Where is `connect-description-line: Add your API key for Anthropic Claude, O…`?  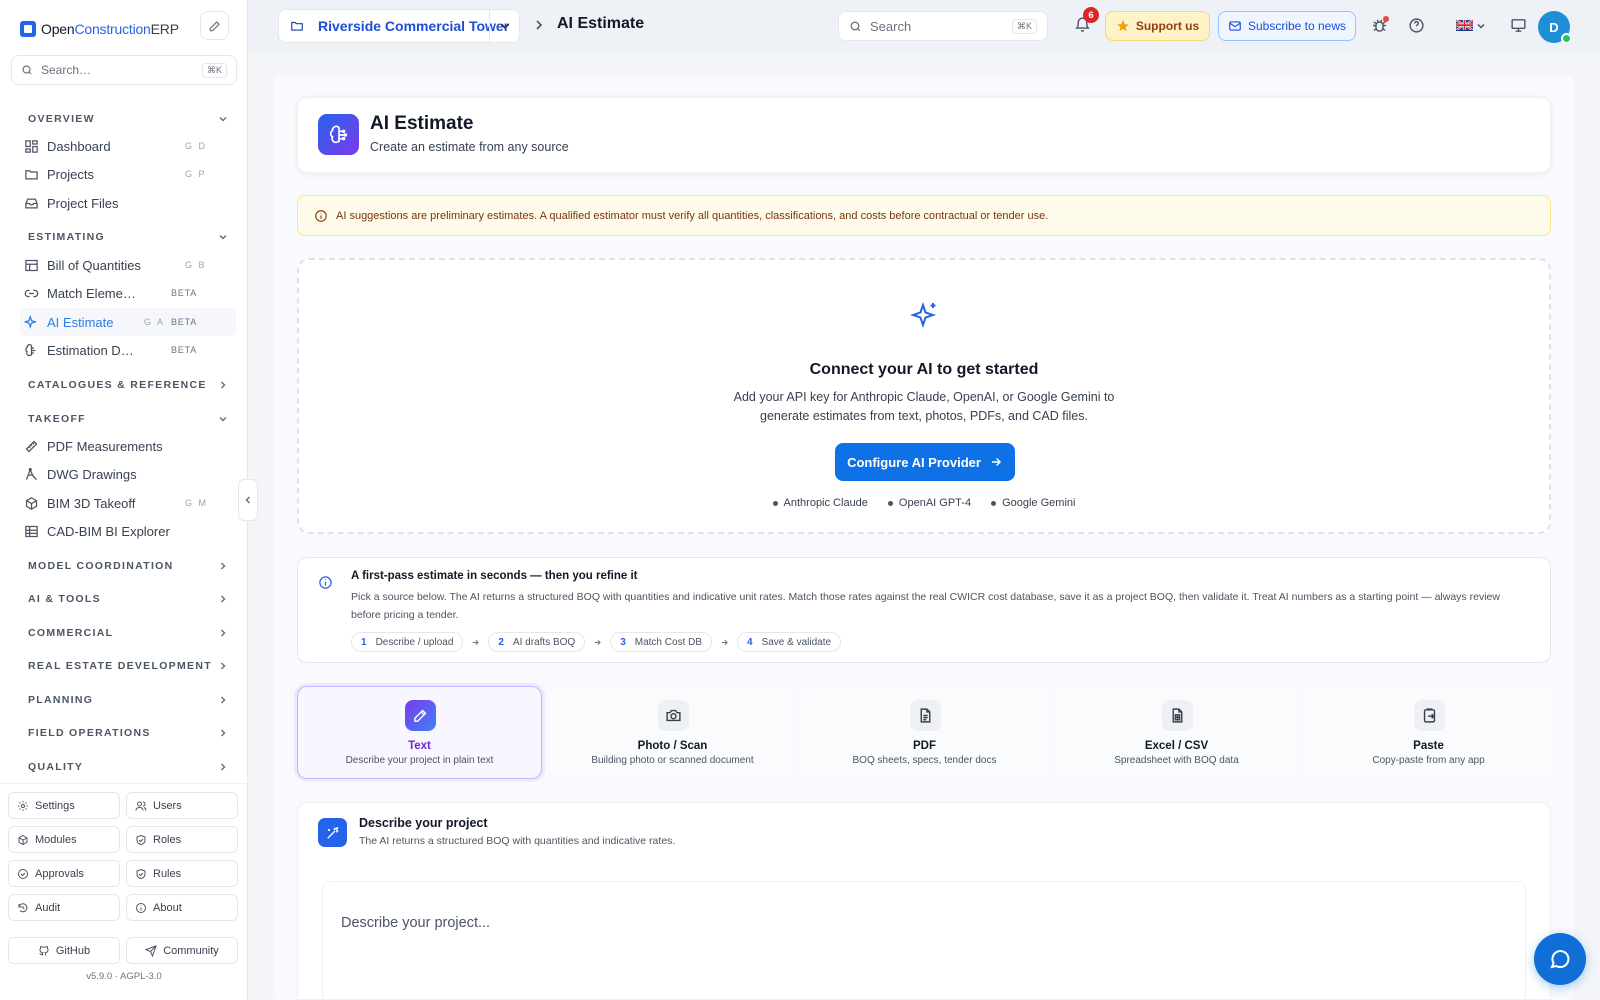 connect-description-line: Add your API key for Anthropic Claude, O… is located at coordinates (924, 397).